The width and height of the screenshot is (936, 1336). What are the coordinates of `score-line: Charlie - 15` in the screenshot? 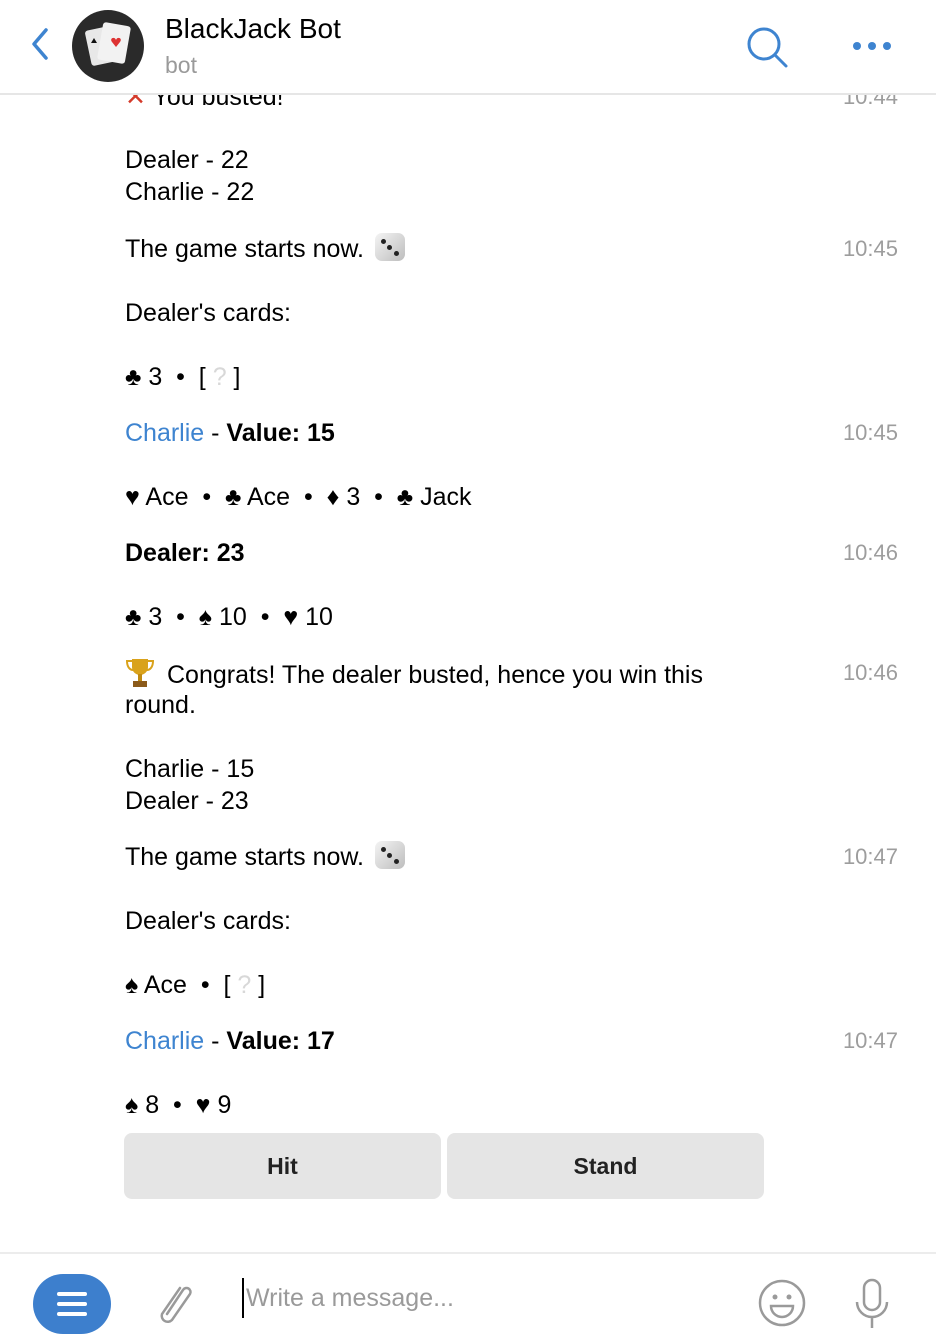 It's located at (190, 769).